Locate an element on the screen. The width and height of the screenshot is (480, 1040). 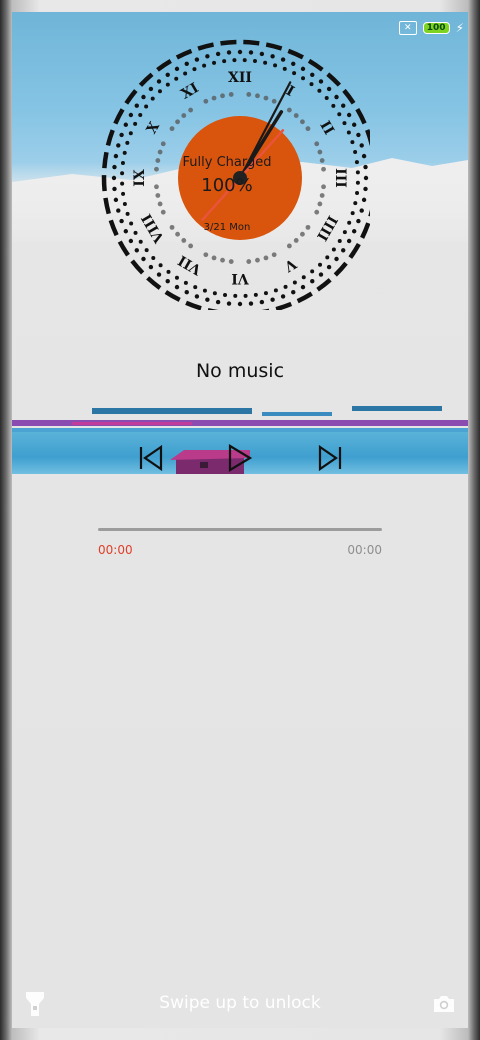
camera-icon is located at coordinates (444, 1004).